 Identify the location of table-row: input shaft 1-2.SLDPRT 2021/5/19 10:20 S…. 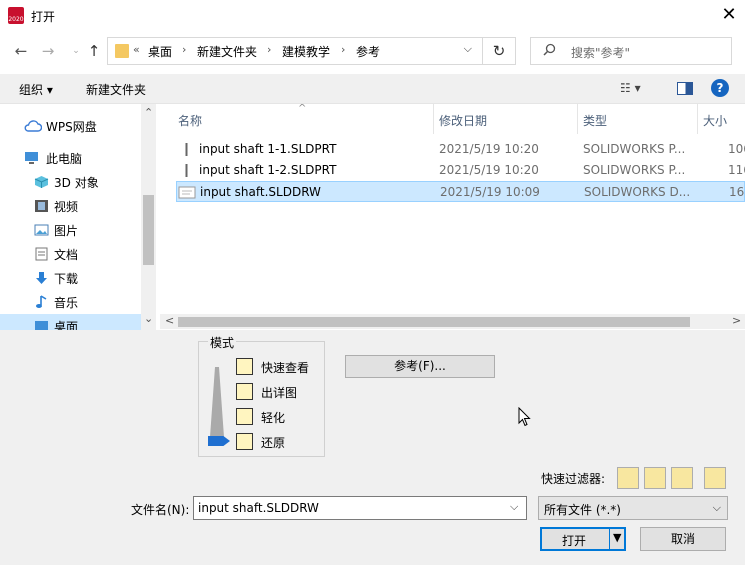
(460, 170).